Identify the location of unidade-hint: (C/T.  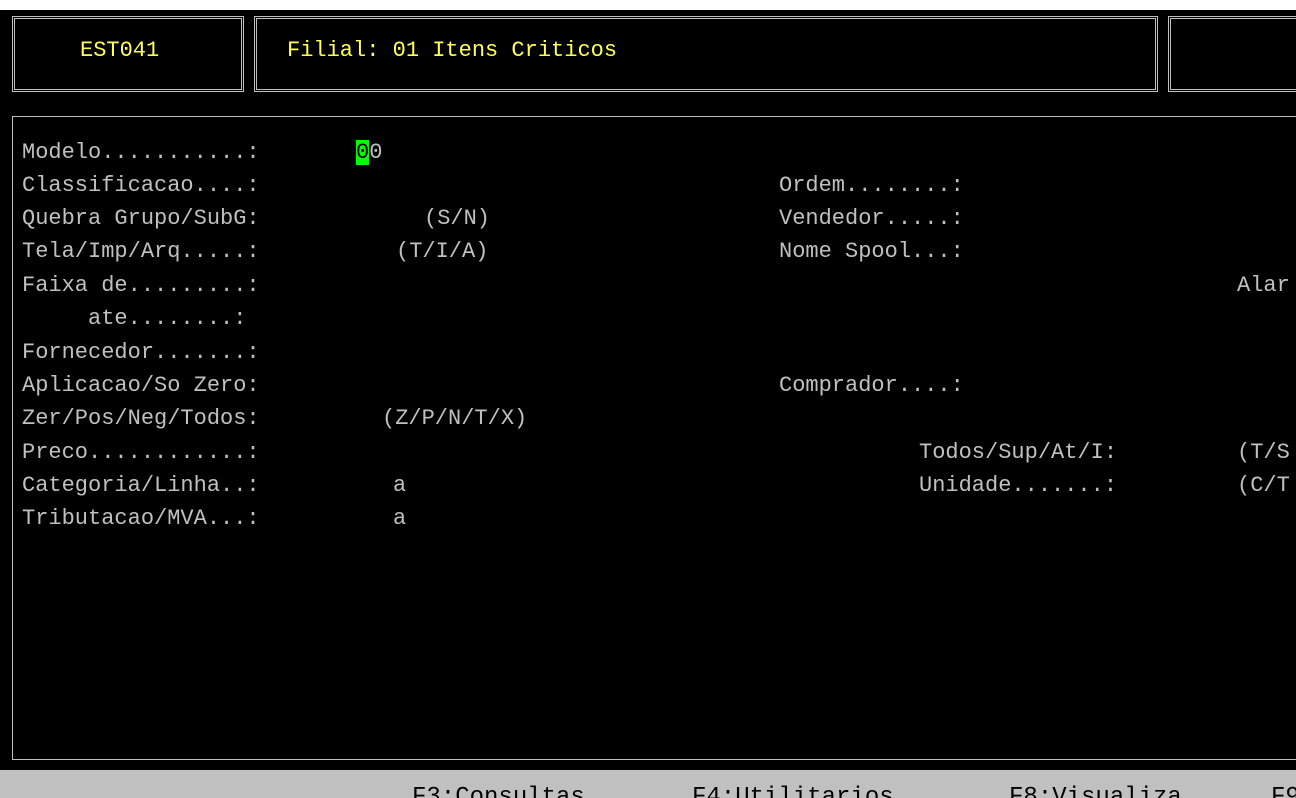
(1263, 485).